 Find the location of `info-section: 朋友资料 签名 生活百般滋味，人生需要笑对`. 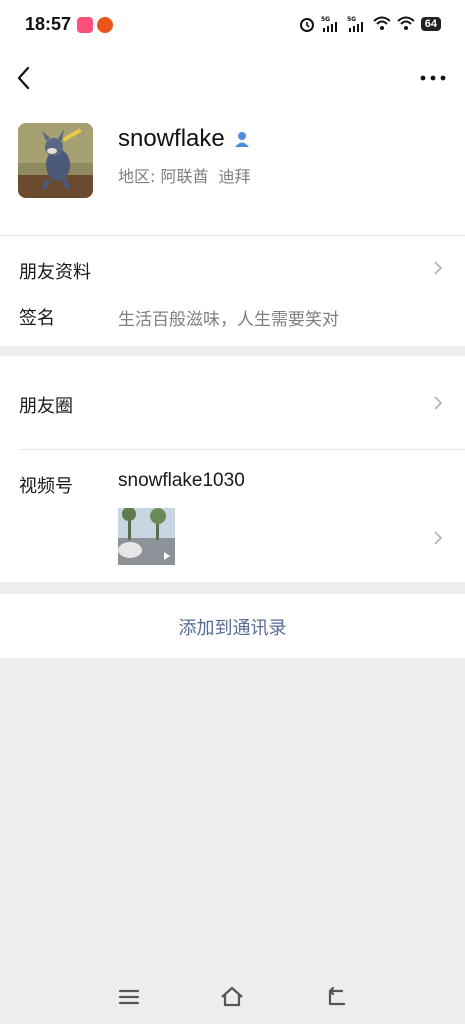

info-section: 朋友资料 签名 生活百般滋味，人生需要笑对 is located at coordinates (232, 291).